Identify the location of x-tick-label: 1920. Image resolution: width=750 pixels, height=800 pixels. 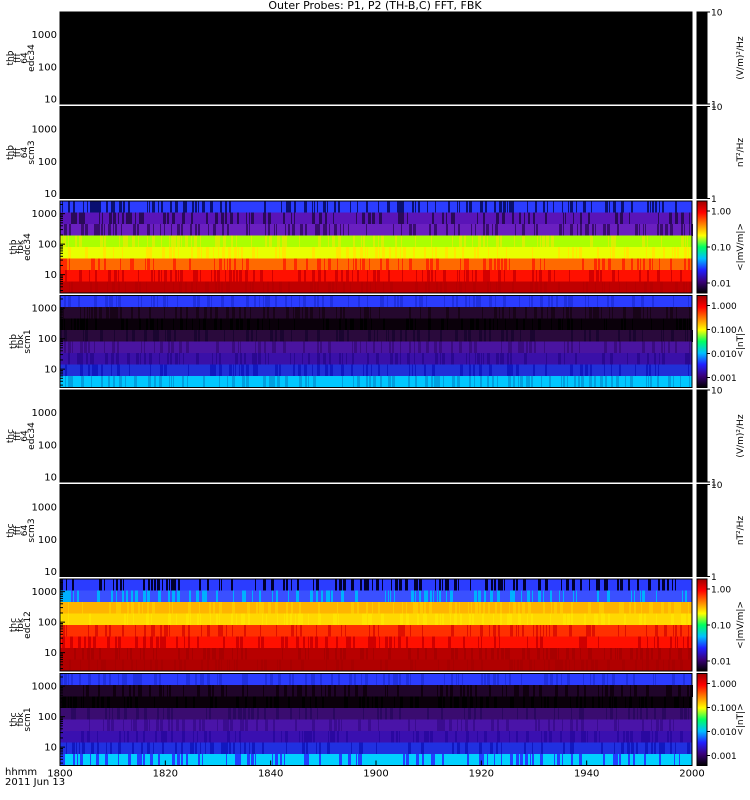
(481, 774).